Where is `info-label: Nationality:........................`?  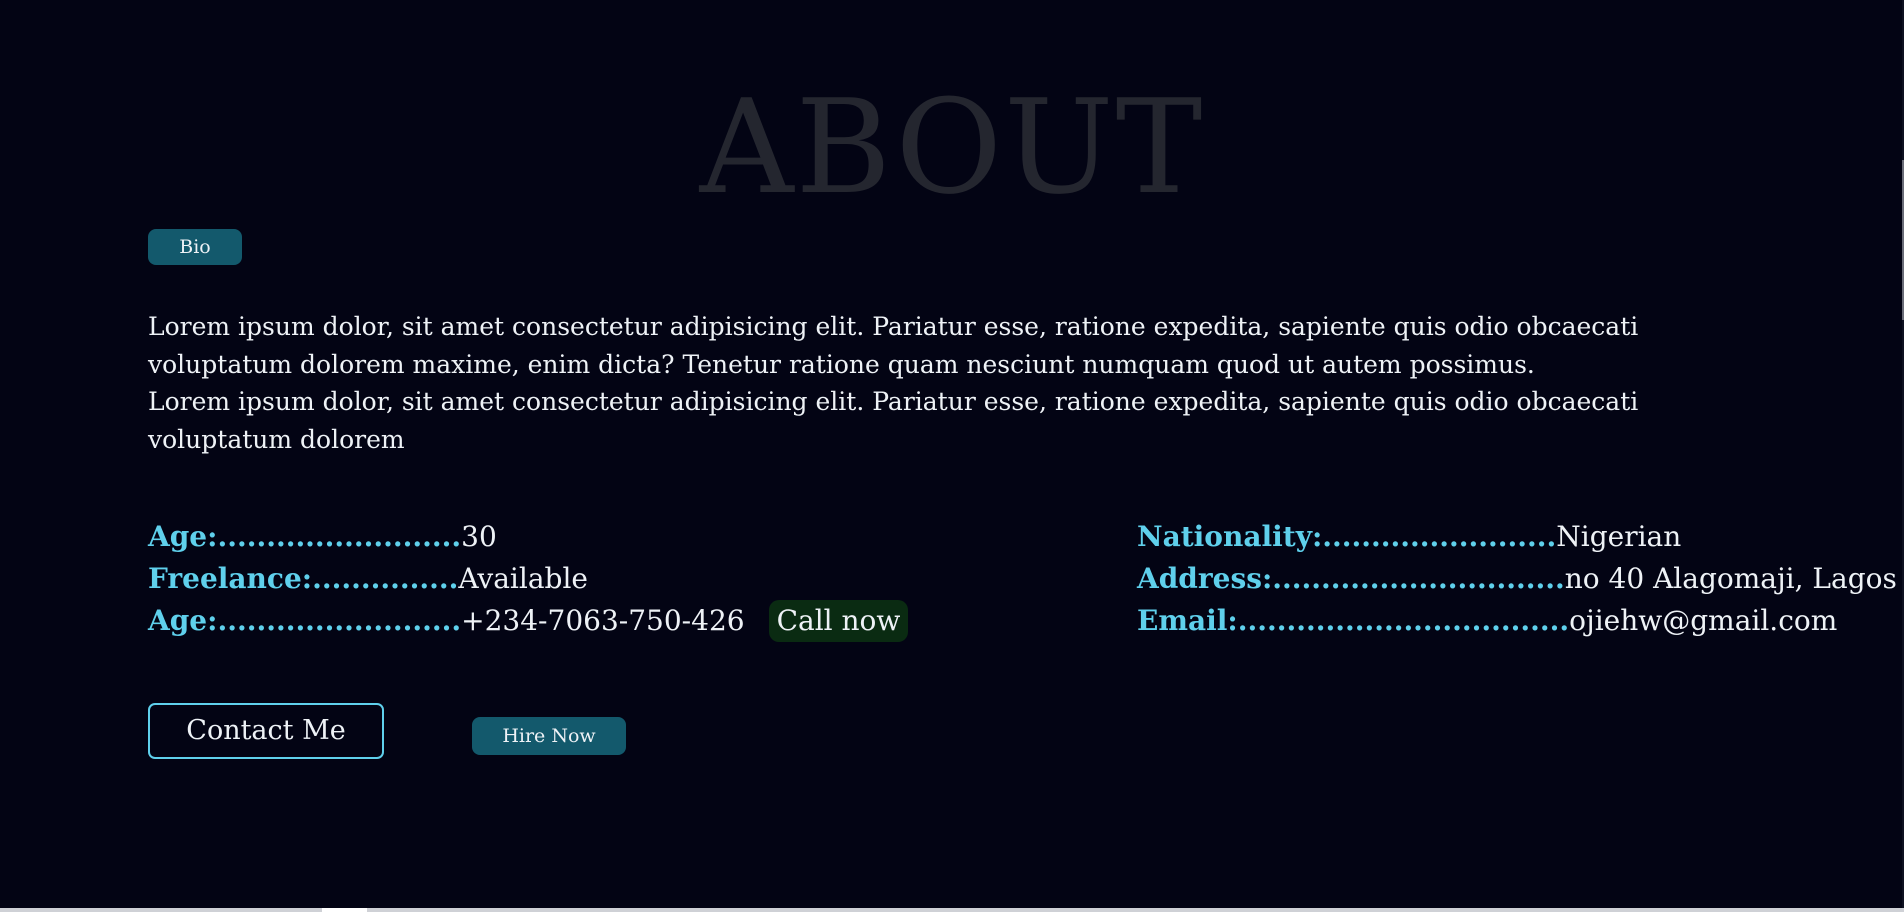
info-label: Nationality:........................ is located at coordinates (1347, 536).